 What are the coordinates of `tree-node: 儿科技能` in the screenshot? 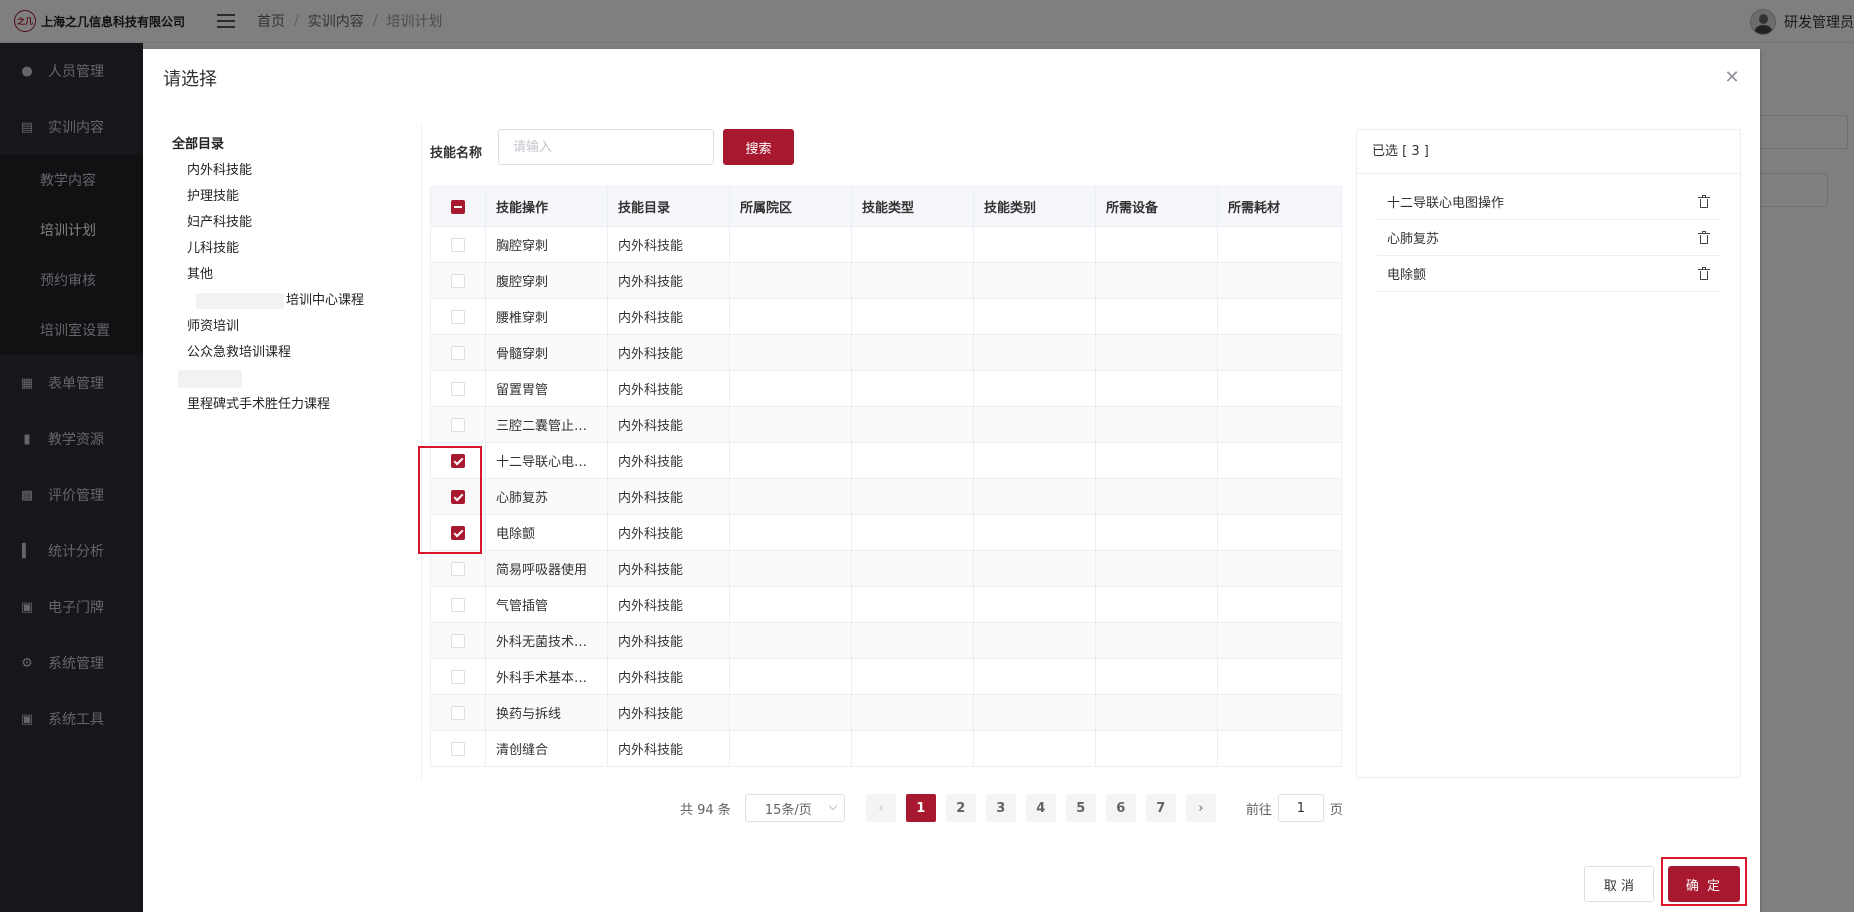 It's located at (292, 249).